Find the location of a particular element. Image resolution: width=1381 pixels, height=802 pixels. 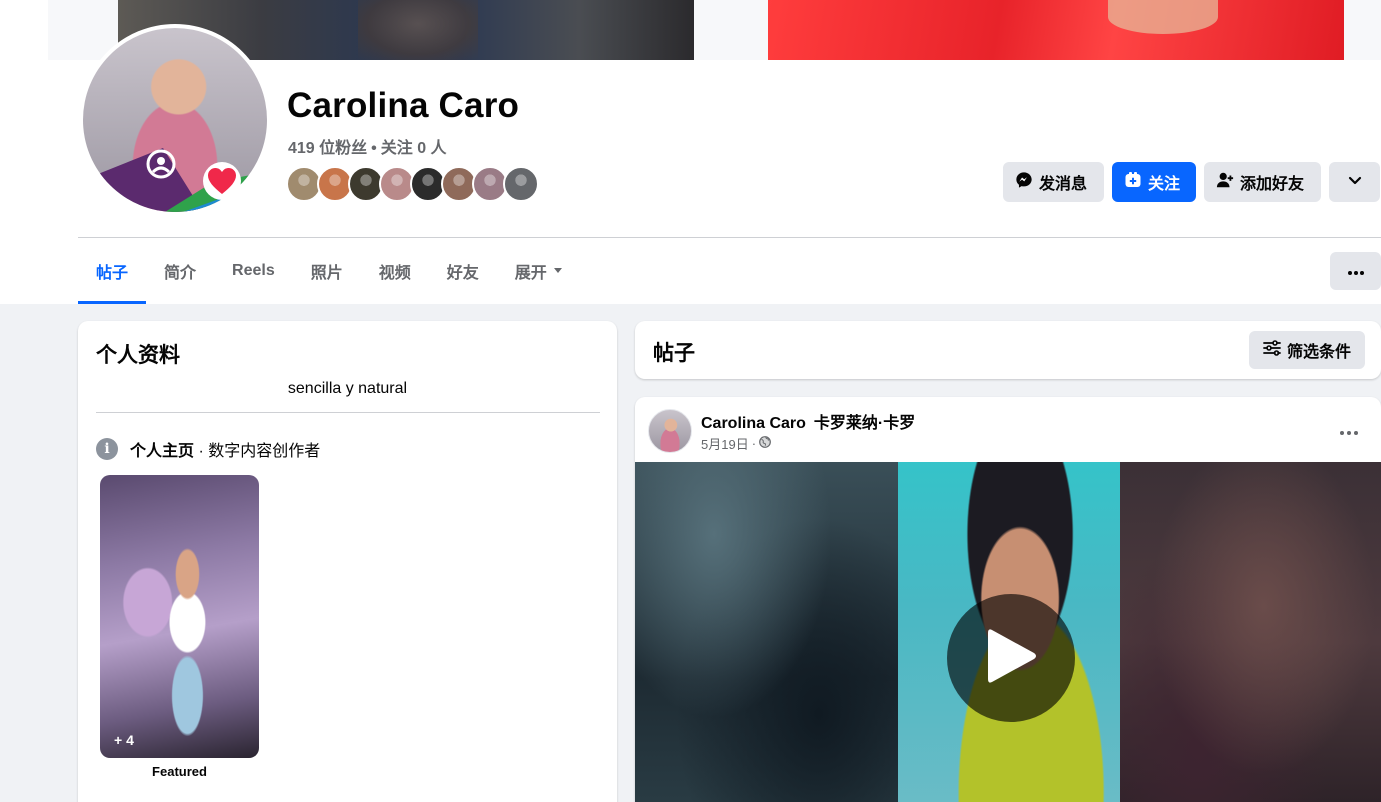

cover-photo is located at coordinates (714, 30).